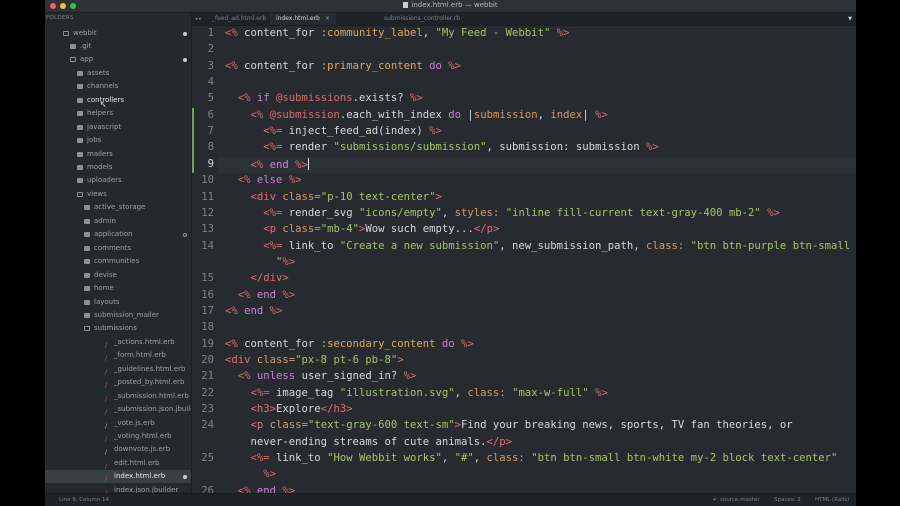 This screenshot has height=506, width=900. What do you see at coordinates (343, 66) in the screenshot?
I see `code-line: <% content_for :primary_content do %>` at bounding box center [343, 66].